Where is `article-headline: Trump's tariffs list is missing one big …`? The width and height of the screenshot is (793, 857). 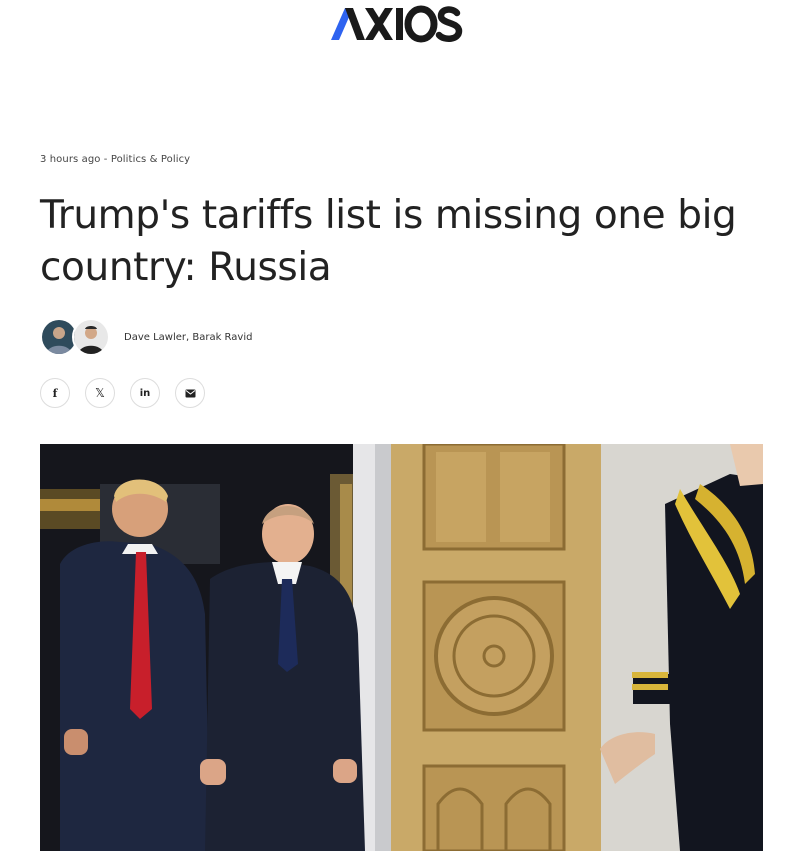 article-headline: Trump's tariffs list is missing one big … is located at coordinates (388, 241).